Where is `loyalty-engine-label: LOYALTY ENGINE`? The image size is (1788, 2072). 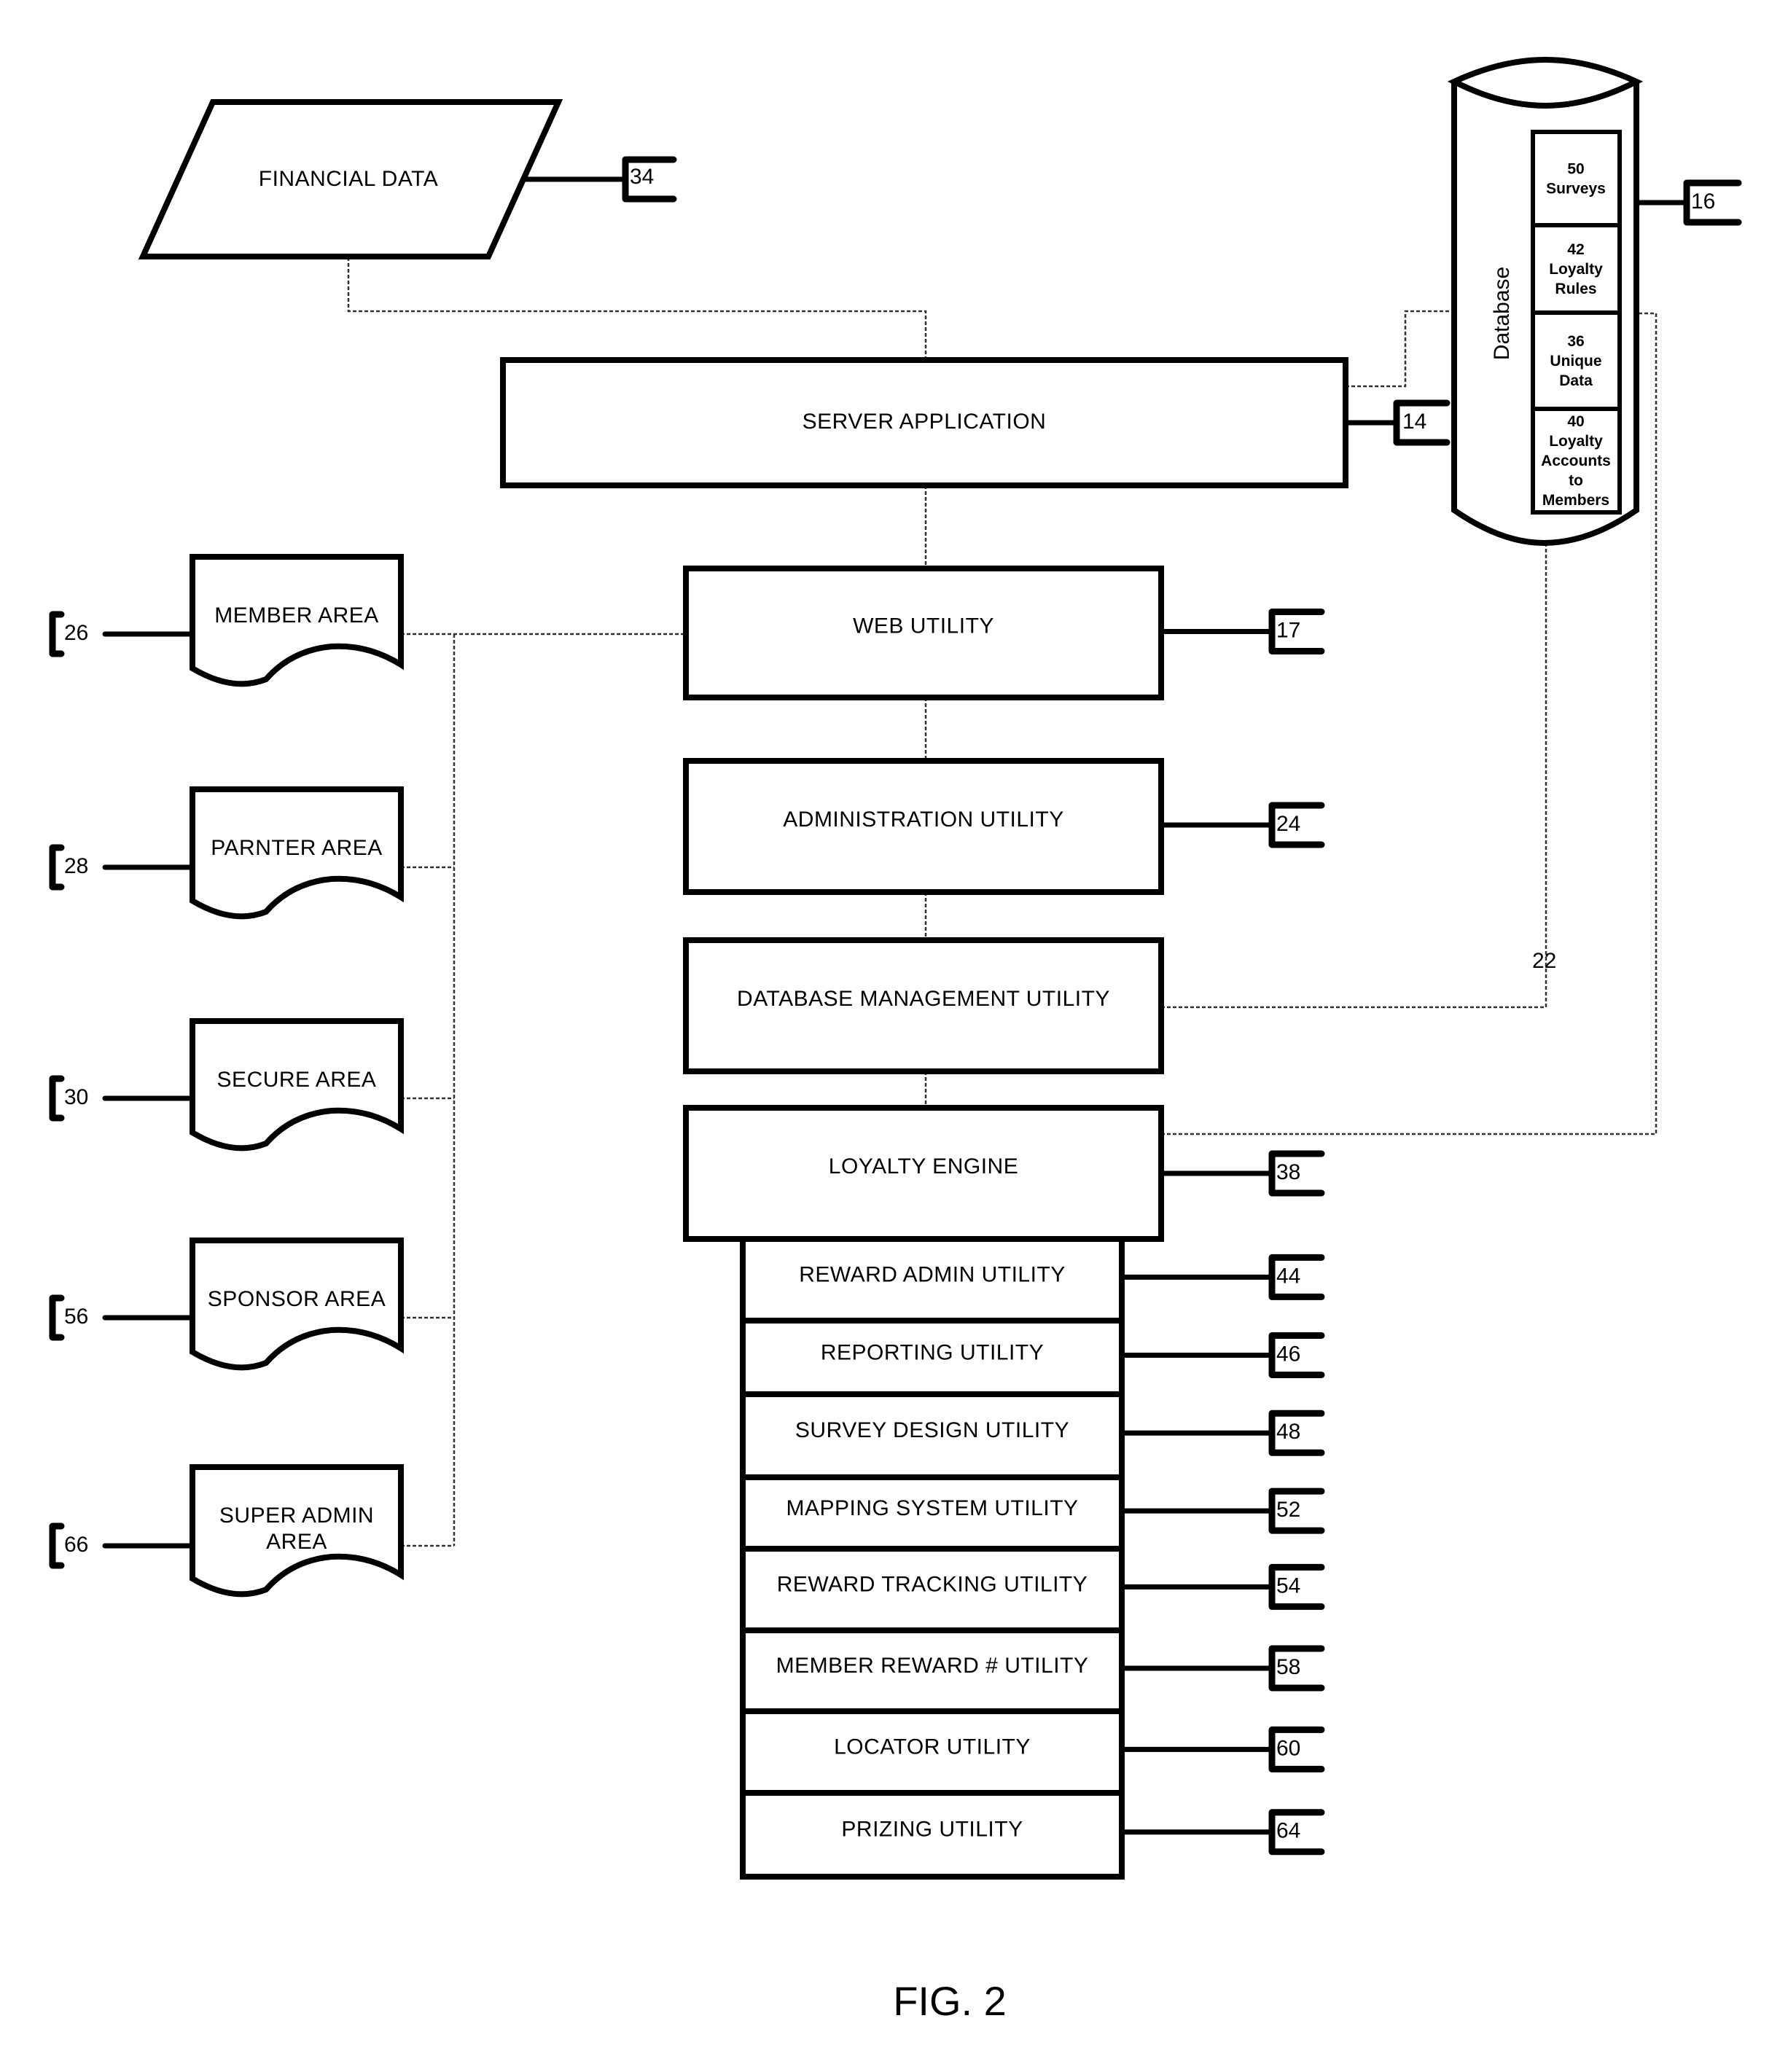 loyalty-engine-label: LOYALTY ENGINE is located at coordinates (924, 1166).